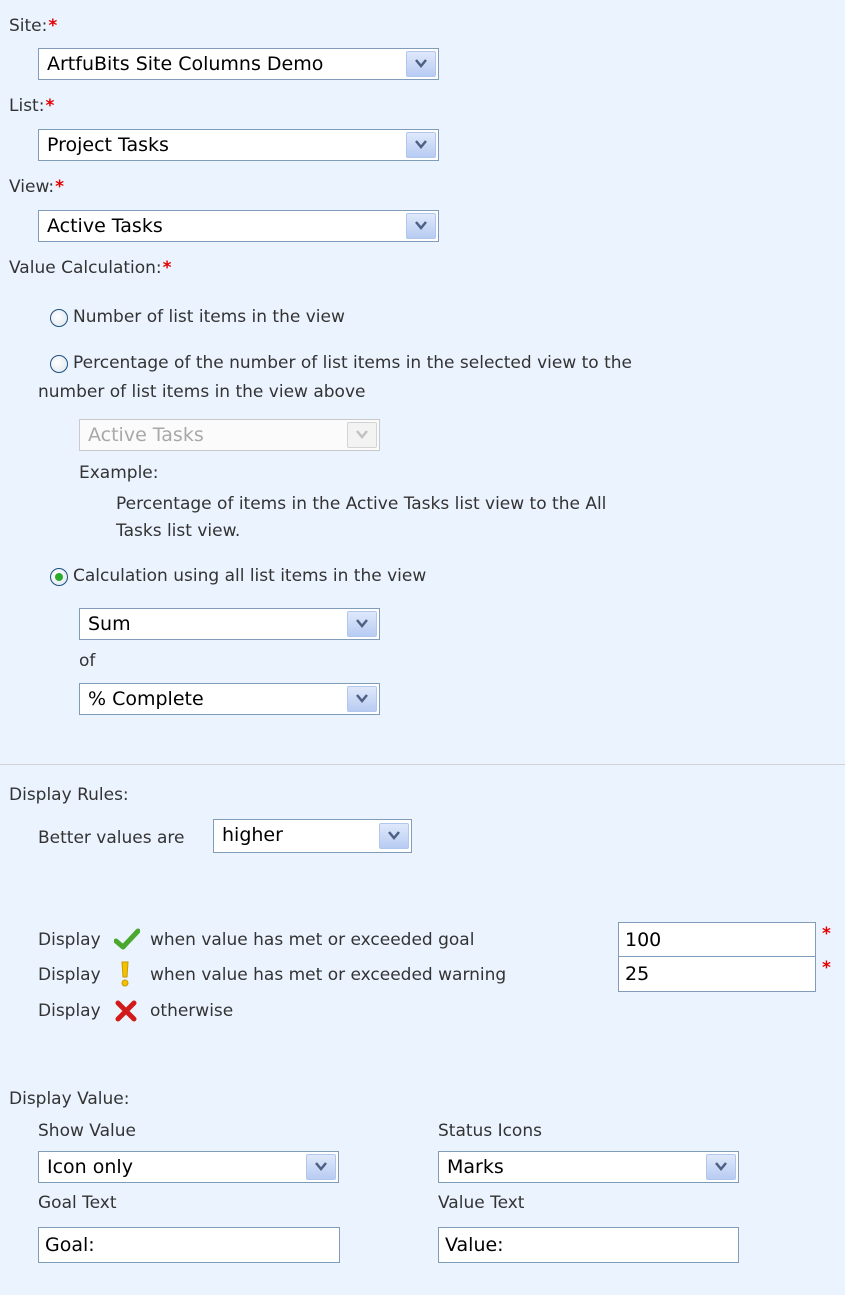 The height and width of the screenshot is (1295, 845). Describe the element at coordinates (252, 835) in the screenshot. I see `better-values-value: higher` at that location.